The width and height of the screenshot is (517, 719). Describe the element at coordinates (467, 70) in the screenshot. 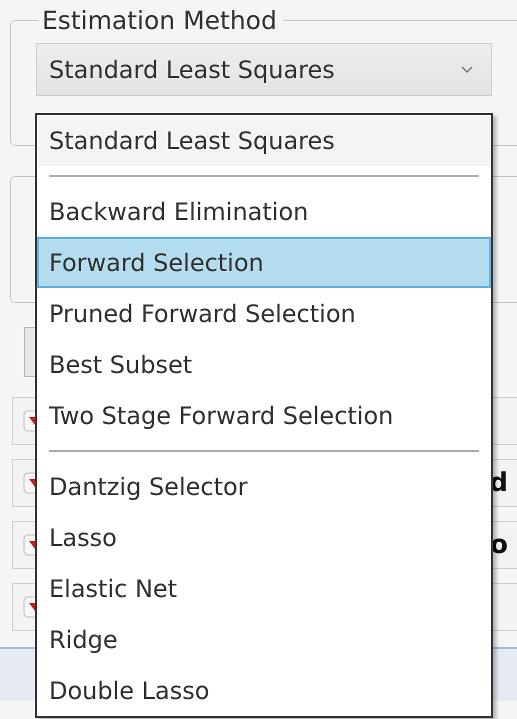

I see `chevron-down-icon` at that location.